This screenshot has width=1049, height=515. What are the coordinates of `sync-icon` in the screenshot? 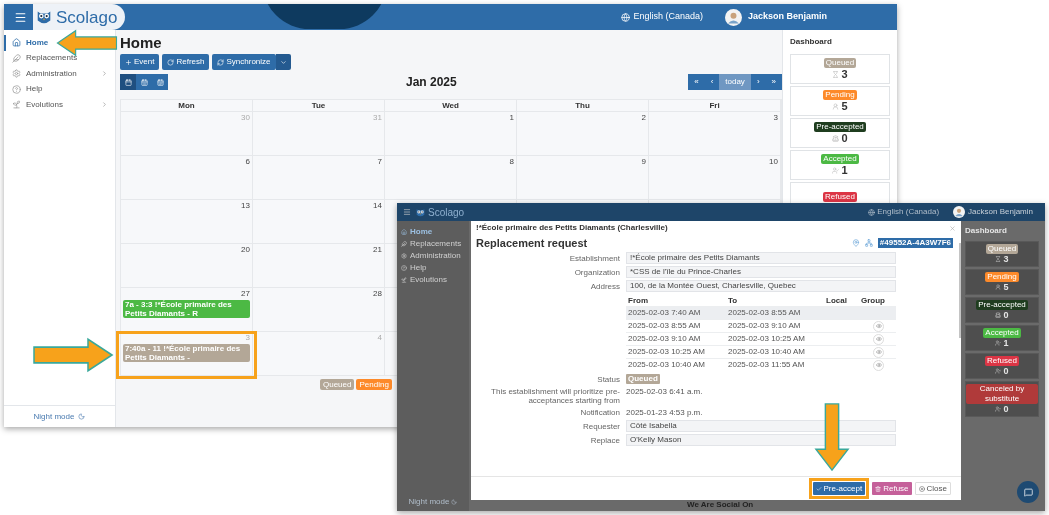 It's located at (221, 62).